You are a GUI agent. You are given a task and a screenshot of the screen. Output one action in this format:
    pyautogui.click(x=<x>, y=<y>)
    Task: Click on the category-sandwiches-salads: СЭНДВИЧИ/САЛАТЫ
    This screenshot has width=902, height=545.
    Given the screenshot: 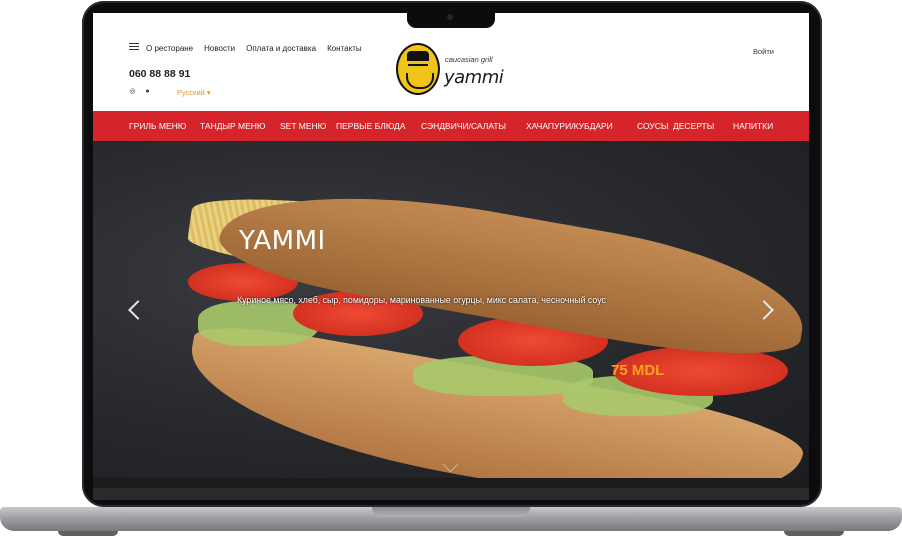 What is the action you would take?
    pyautogui.click(x=463, y=126)
    